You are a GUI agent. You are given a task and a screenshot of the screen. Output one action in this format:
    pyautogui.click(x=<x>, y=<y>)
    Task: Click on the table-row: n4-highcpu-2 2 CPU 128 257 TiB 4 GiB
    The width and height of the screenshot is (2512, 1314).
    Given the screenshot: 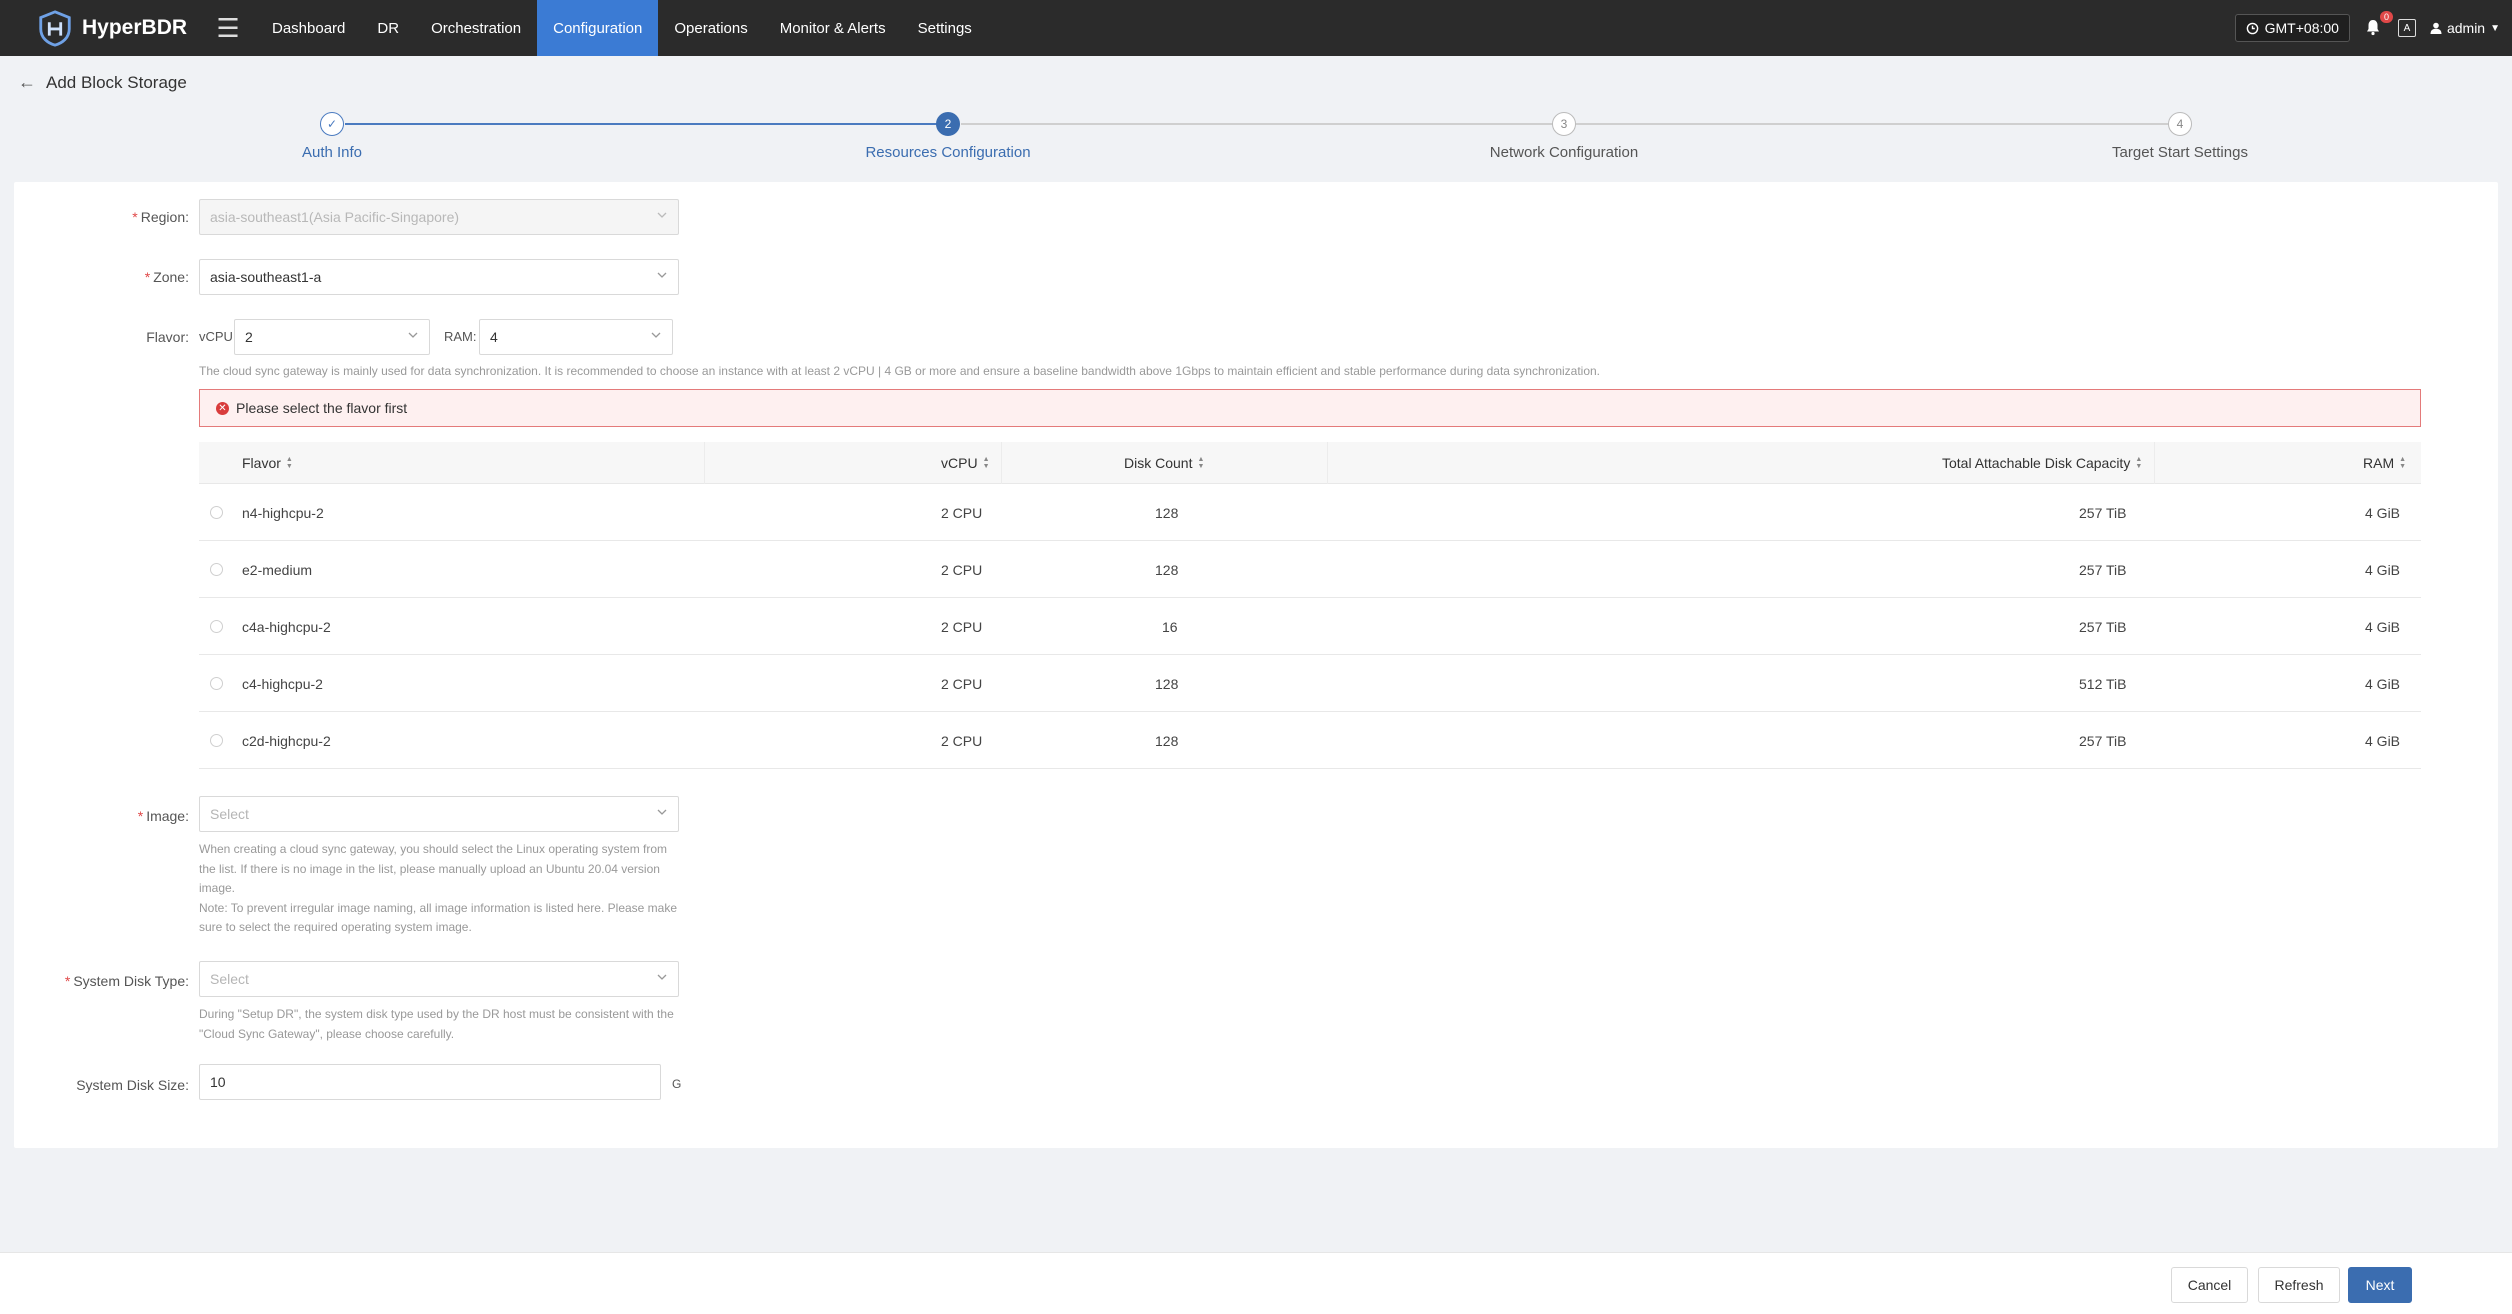 What is the action you would take?
    pyautogui.click(x=1310, y=512)
    